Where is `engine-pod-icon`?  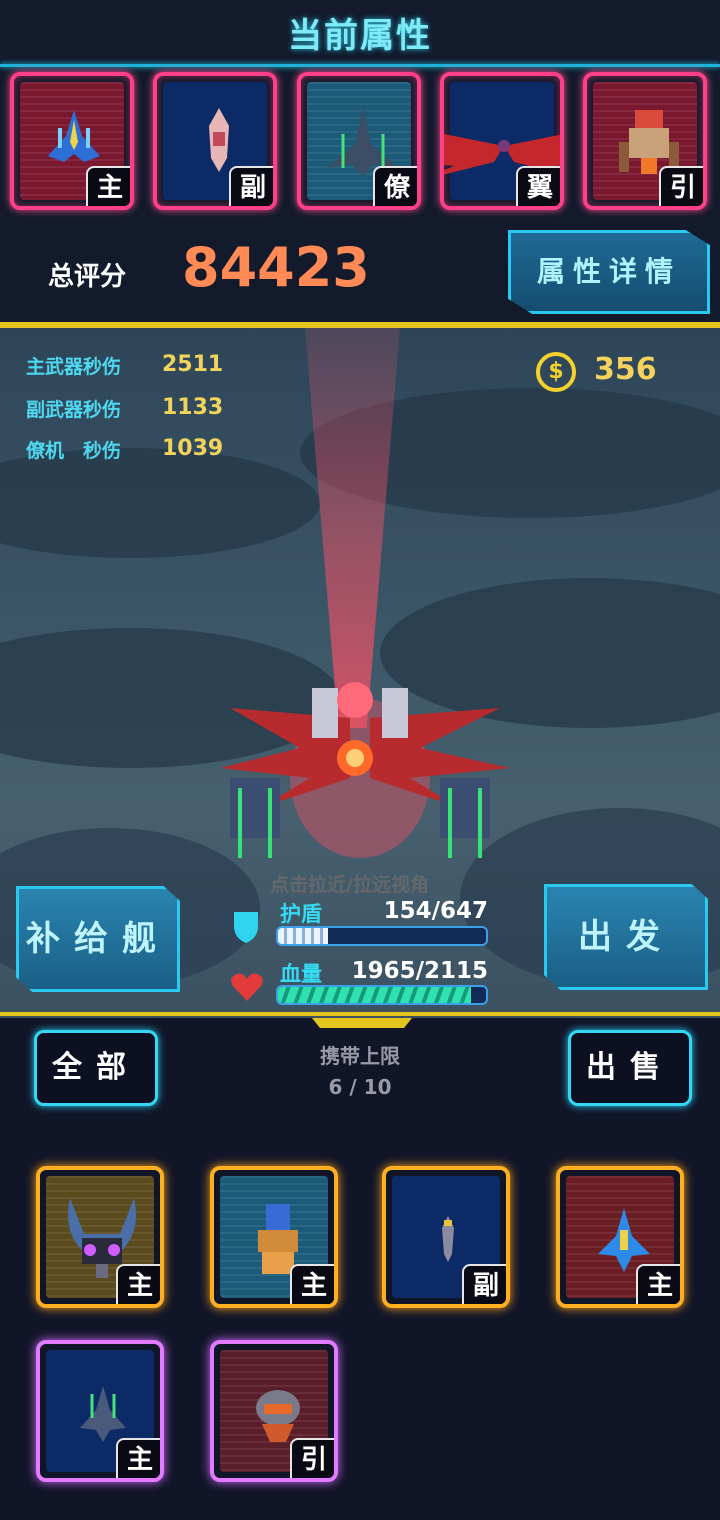 engine-pod-icon is located at coordinates (278, 1416).